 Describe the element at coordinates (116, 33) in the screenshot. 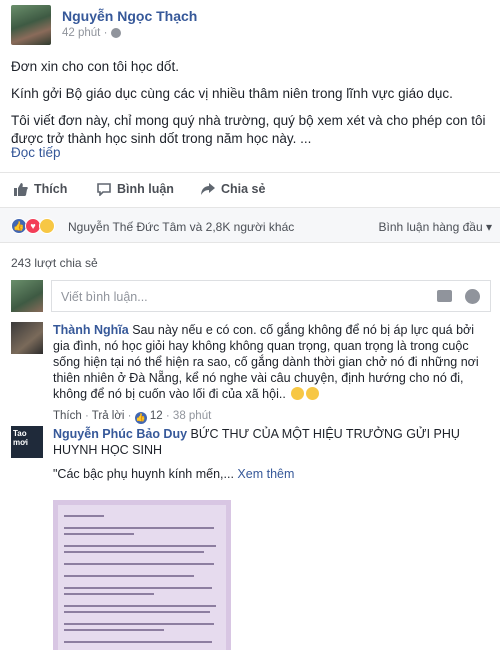

I see `globe-icon` at that location.